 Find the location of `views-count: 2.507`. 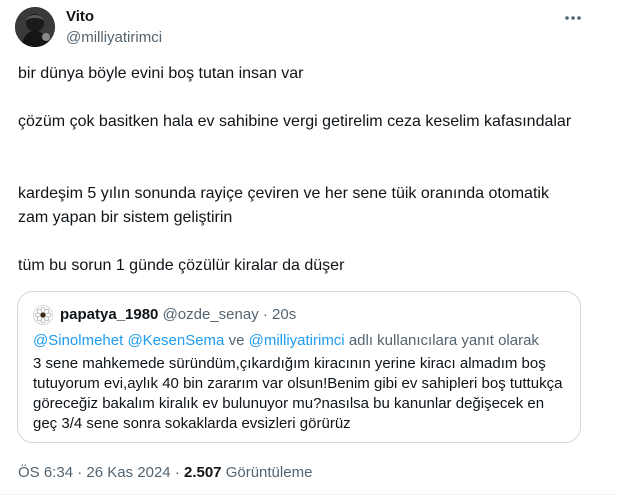

views-count: 2.507 is located at coordinates (202, 472).